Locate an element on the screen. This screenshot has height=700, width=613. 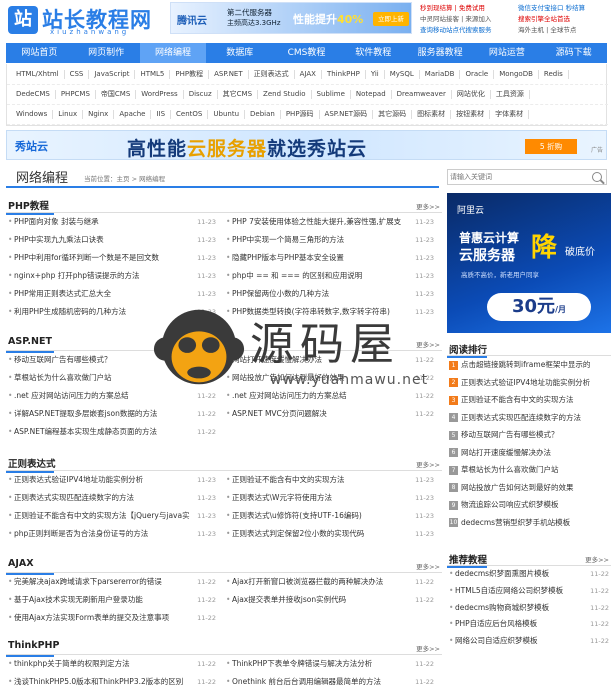
wide-ad-banner: 秀站云 高性能云服务器就选秀站云 5 折购 广告 is located at coordinates (306, 145).